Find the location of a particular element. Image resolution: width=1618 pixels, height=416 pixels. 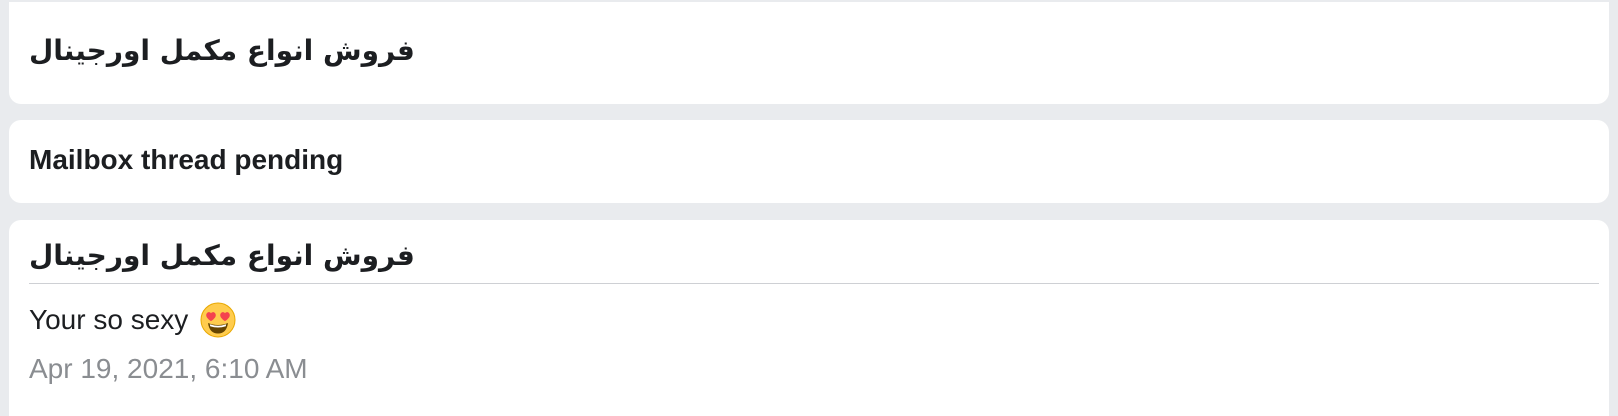

divider is located at coordinates (814, 283).